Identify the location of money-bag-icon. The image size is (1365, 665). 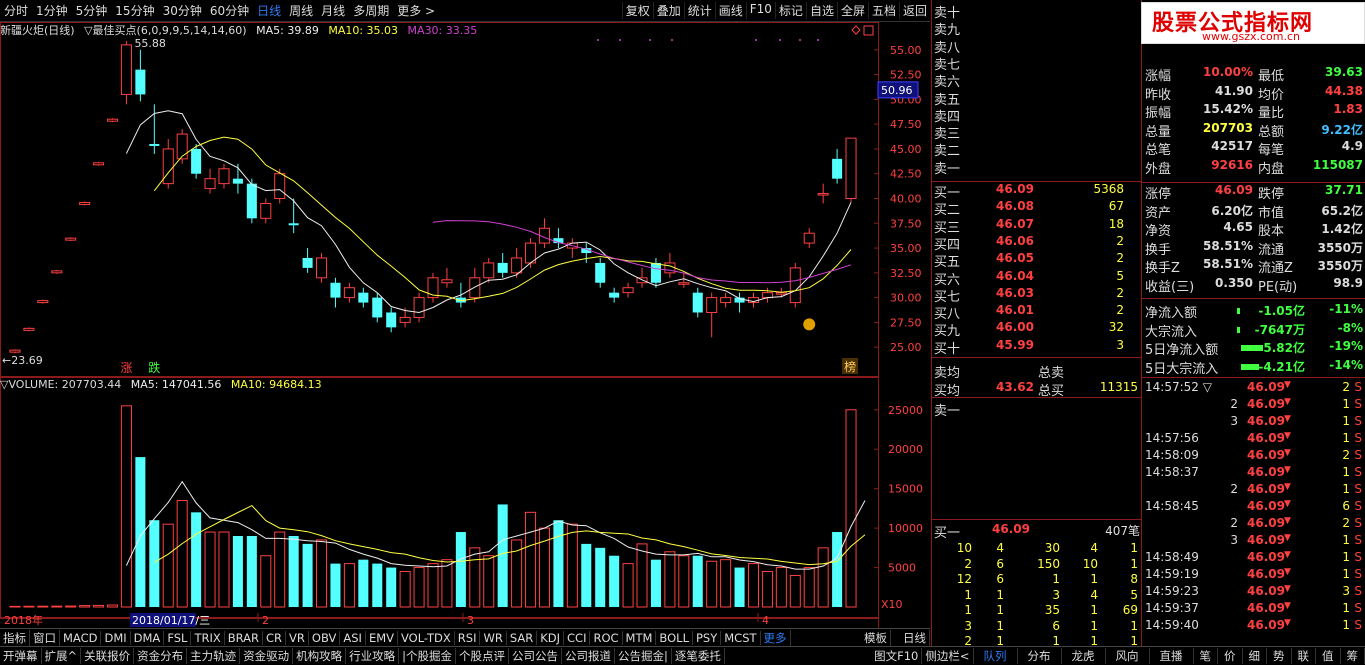
(809, 324).